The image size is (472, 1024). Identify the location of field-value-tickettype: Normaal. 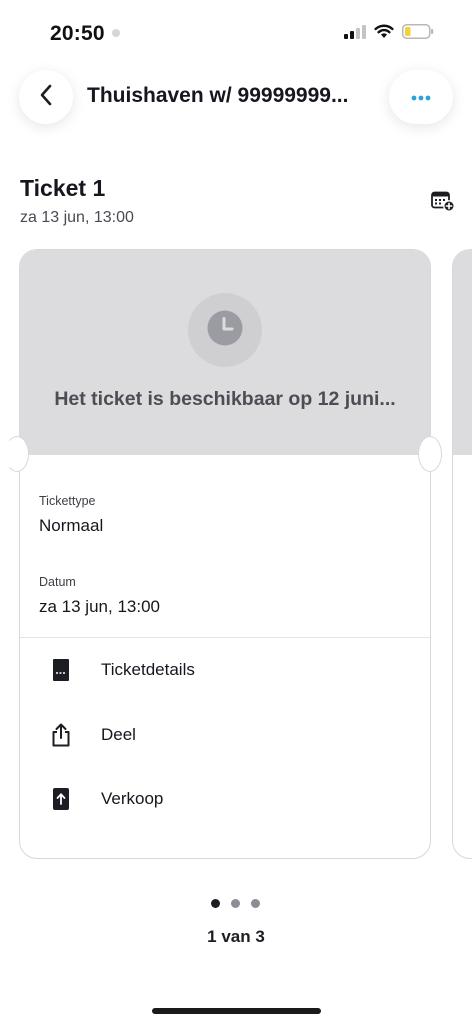
(71, 525).